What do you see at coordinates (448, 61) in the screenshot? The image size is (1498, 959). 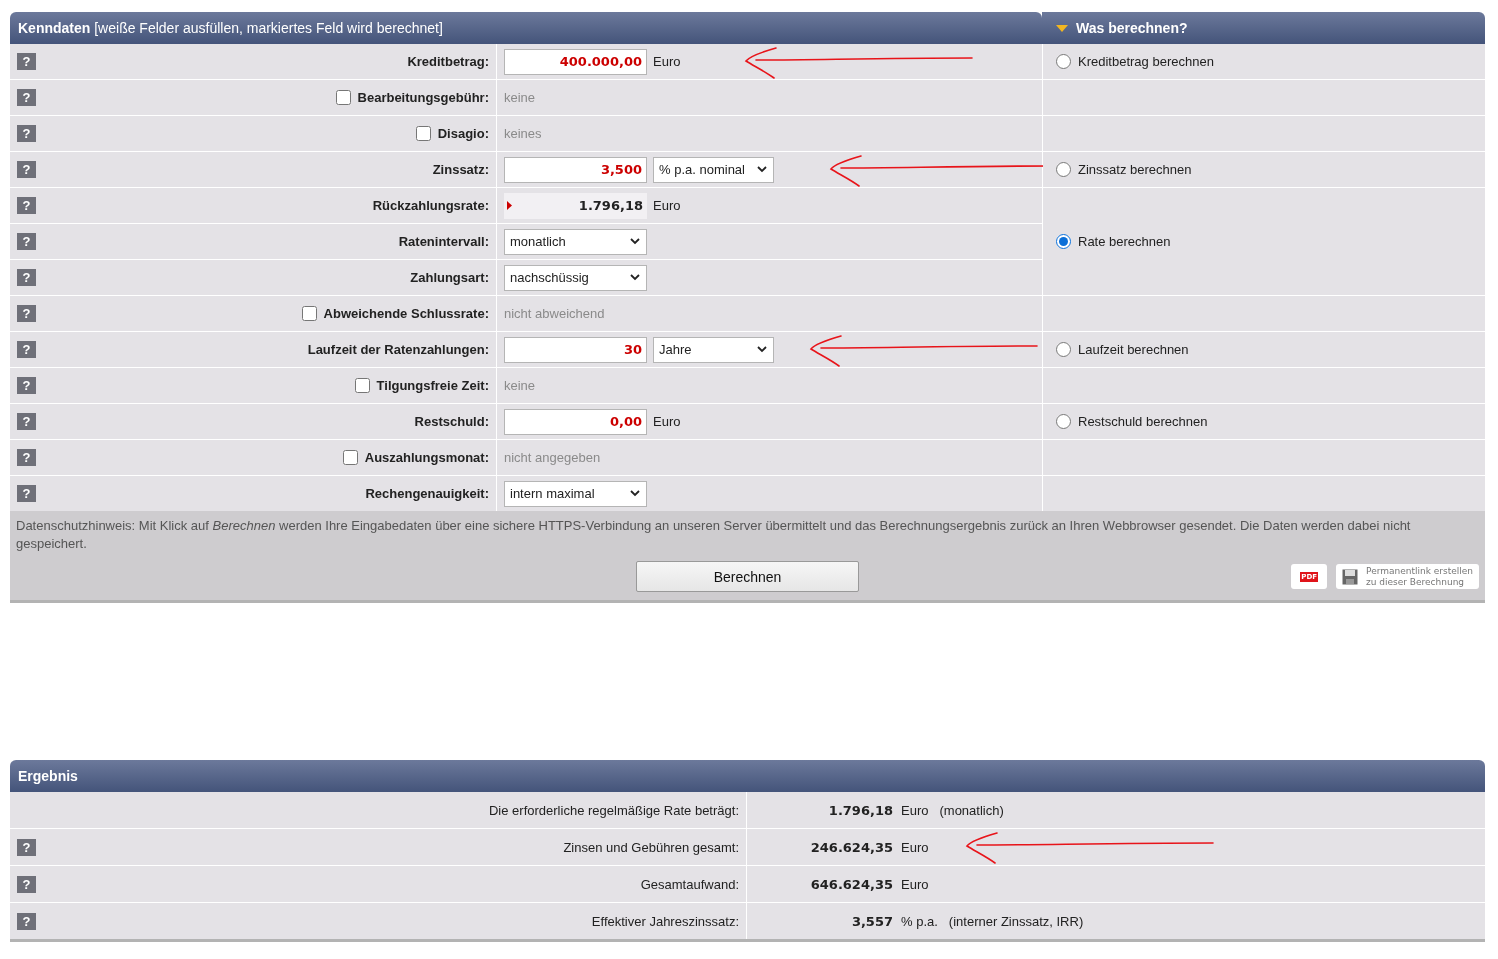 I see `field-label: Kreditbetrag:` at bounding box center [448, 61].